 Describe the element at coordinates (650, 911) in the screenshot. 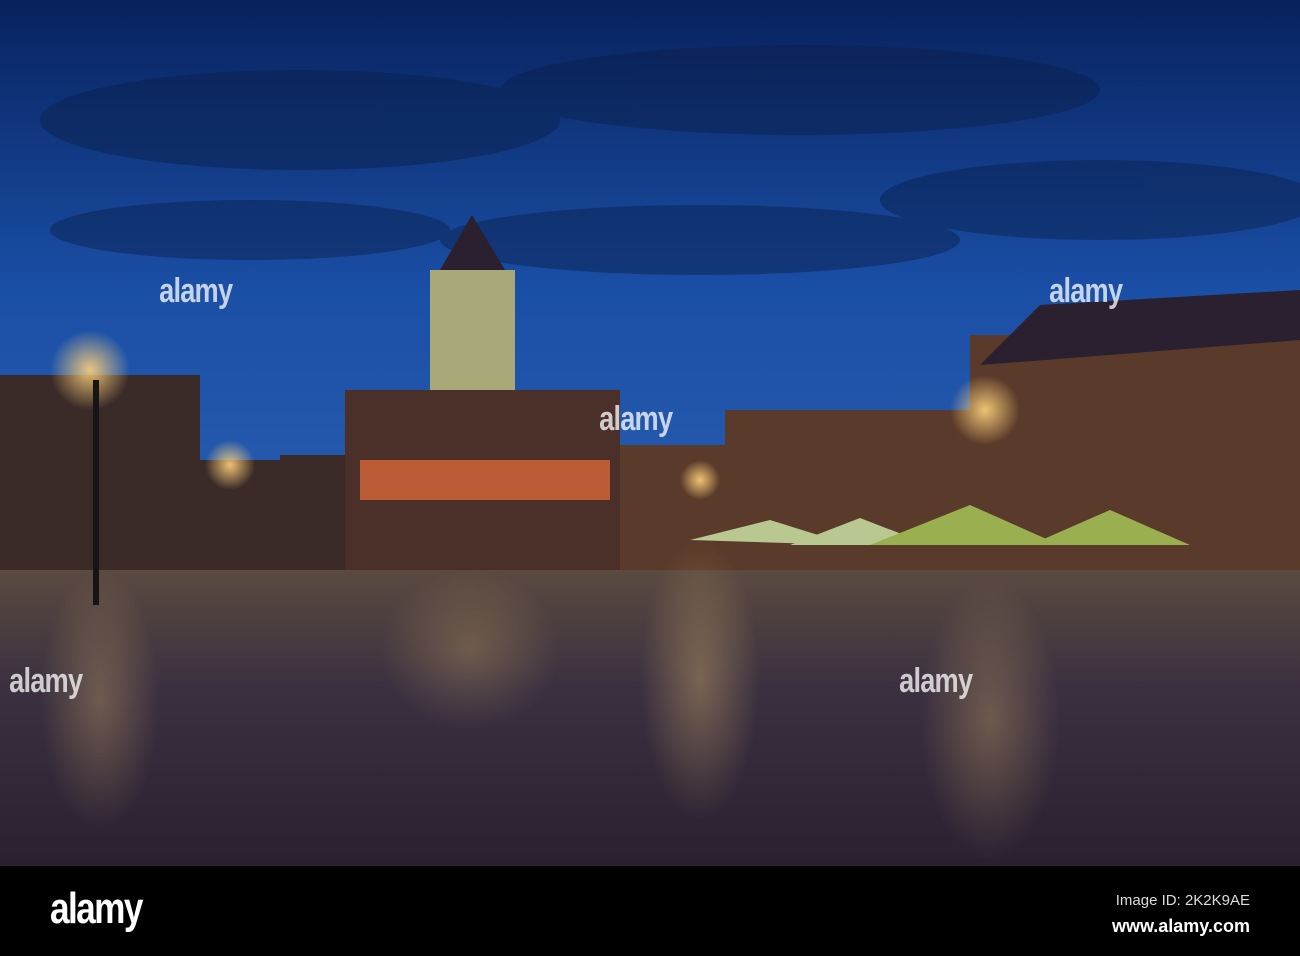

I see `footer-bar: alamy Image ID: 2K2K9AE www.alamy.com` at that location.